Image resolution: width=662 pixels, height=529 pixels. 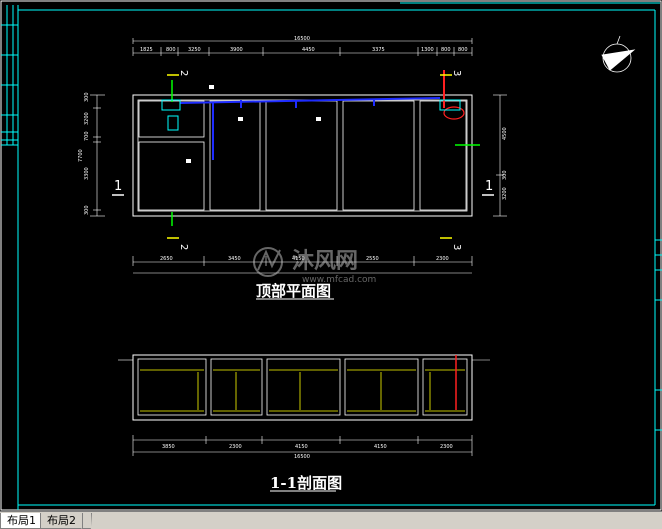 What do you see at coordinates (331, 520) in the screenshot?
I see `layout-tab-bar: 布局1 布局2` at bounding box center [331, 520].